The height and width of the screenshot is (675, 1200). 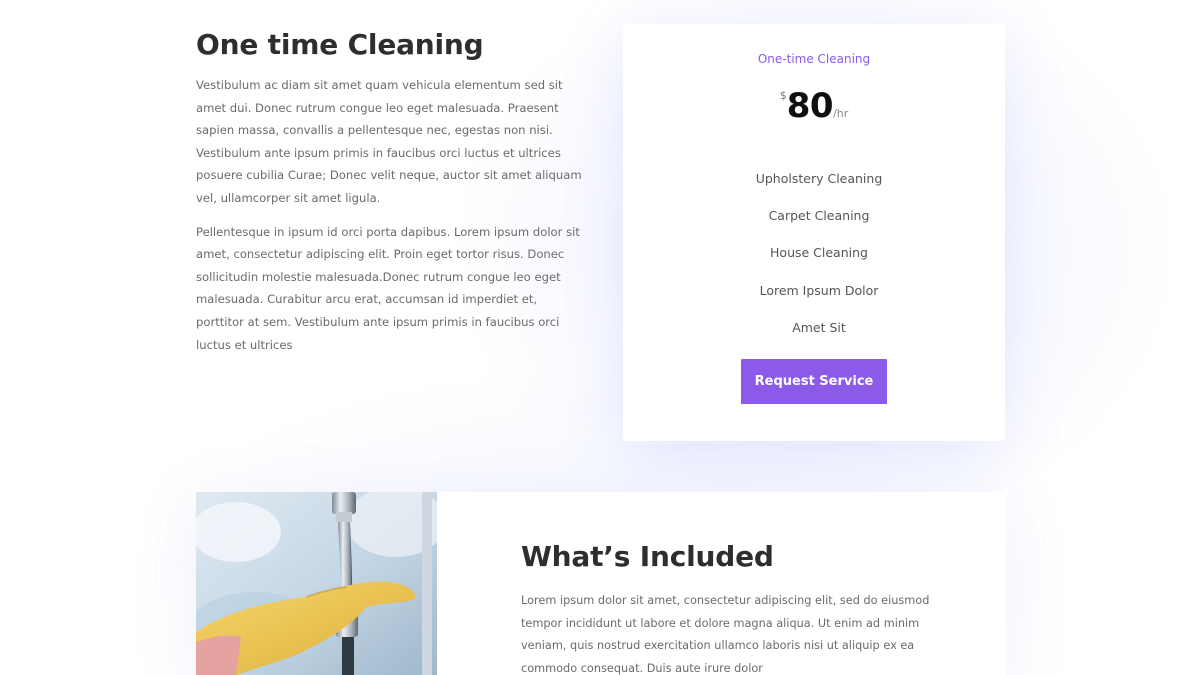 What do you see at coordinates (814, 381) in the screenshot?
I see `request-service-button: Request Service` at bounding box center [814, 381].